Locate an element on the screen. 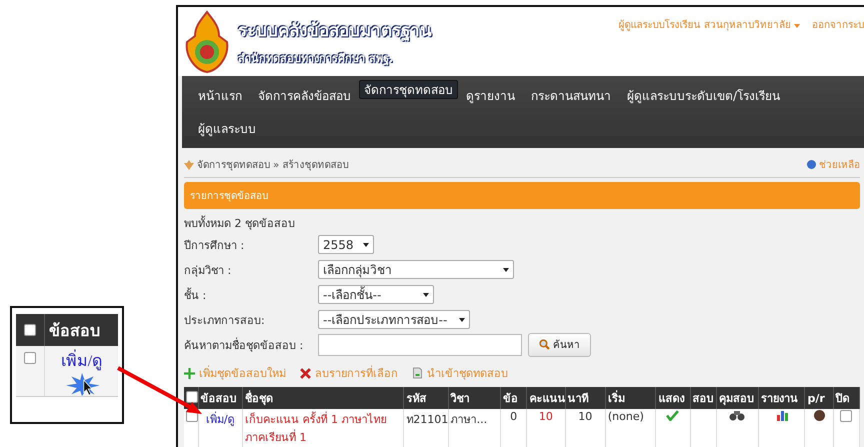  search-icon is located at coordinates (544, 344).